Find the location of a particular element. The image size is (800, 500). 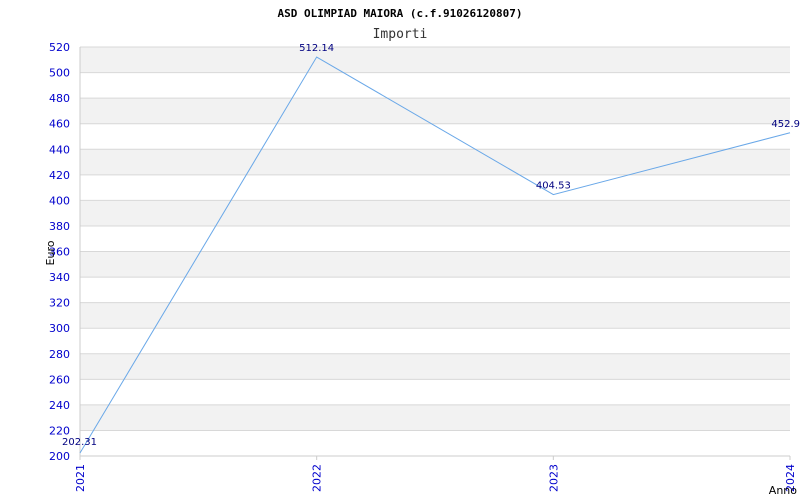

y-tick-label: 480 is located at coordinates (59, 98).